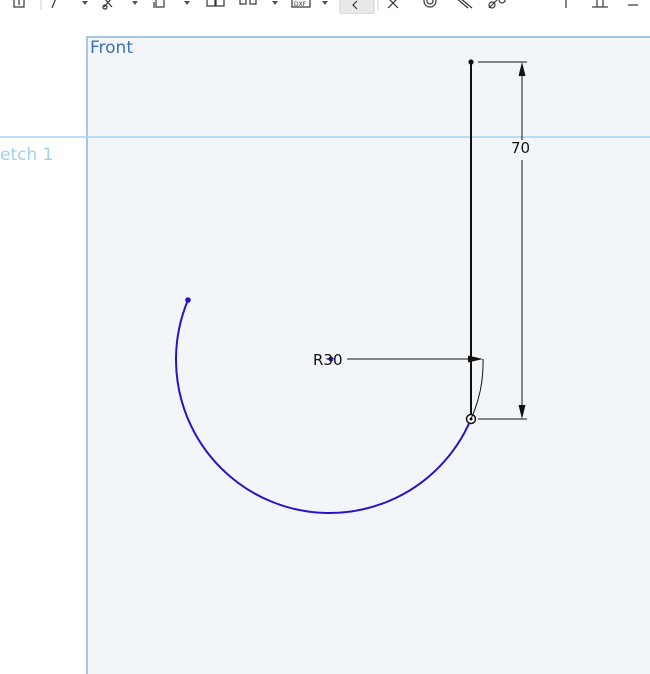  I want to click on svg-text: DXF, so click(300, 4).